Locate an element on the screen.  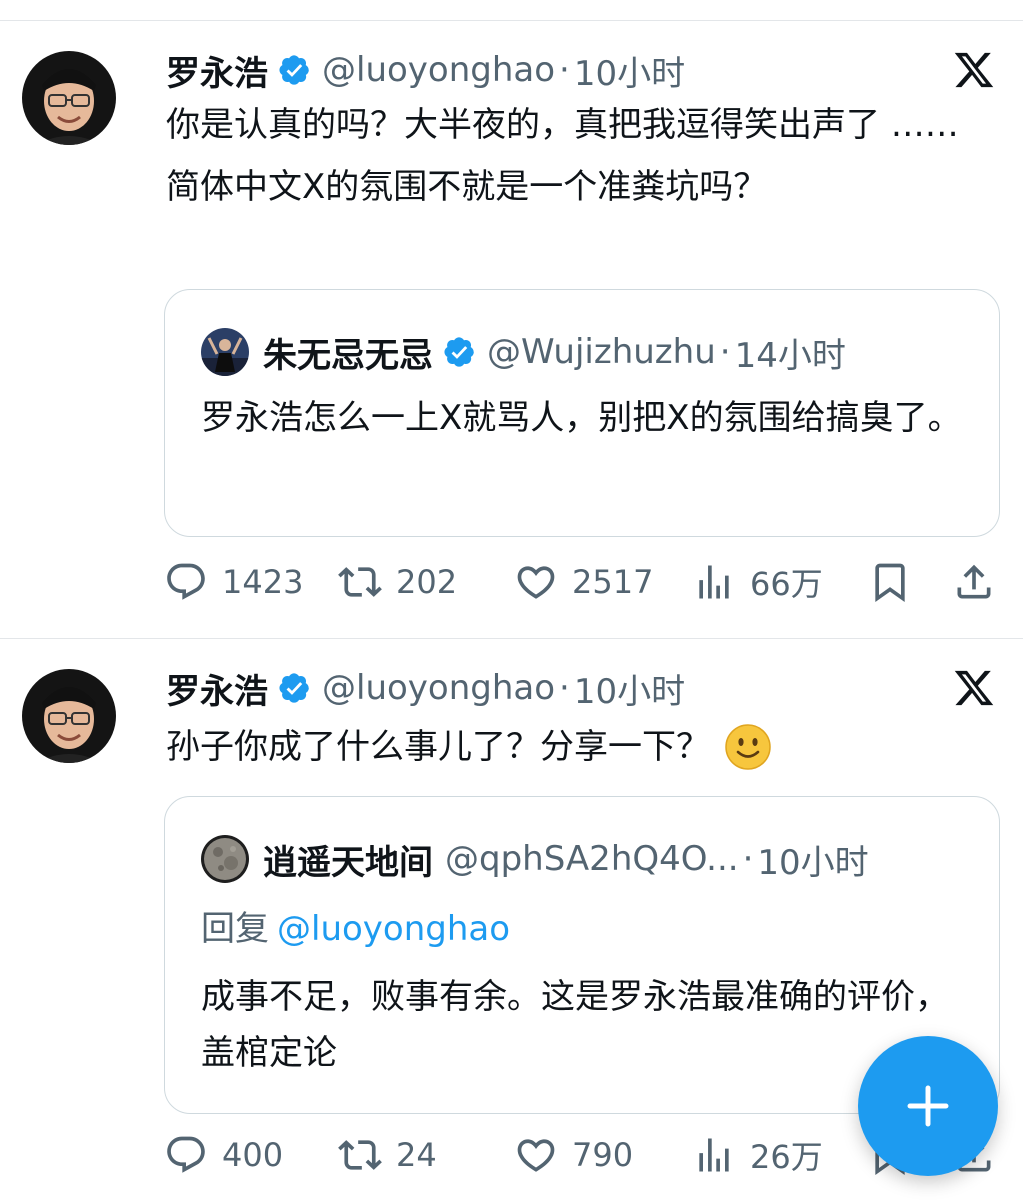
reply-button: 1423 is located at coordinates (233, 582).